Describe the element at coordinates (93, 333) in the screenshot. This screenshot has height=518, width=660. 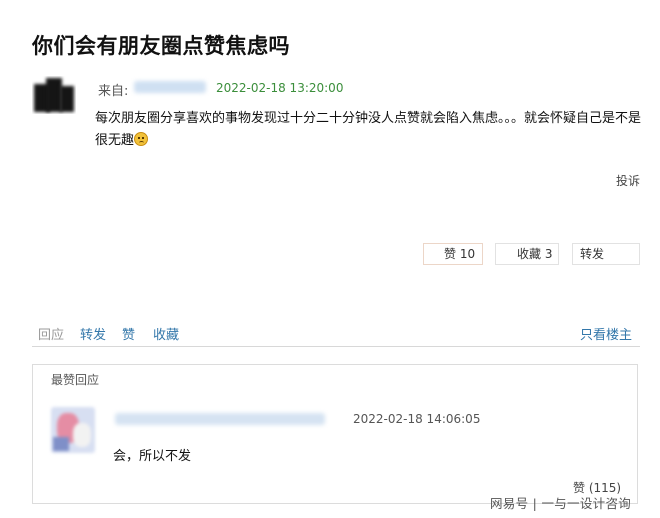
I see `tab-forward: 转发` at that location.